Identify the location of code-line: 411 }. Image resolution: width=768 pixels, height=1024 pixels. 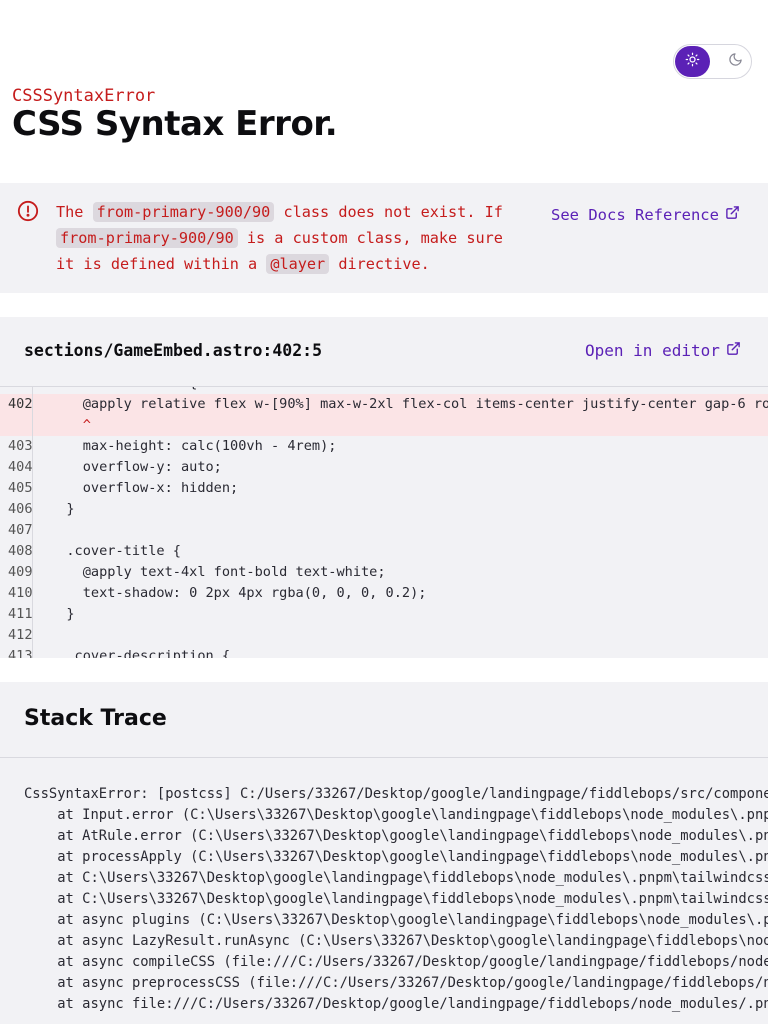
(384, 614).